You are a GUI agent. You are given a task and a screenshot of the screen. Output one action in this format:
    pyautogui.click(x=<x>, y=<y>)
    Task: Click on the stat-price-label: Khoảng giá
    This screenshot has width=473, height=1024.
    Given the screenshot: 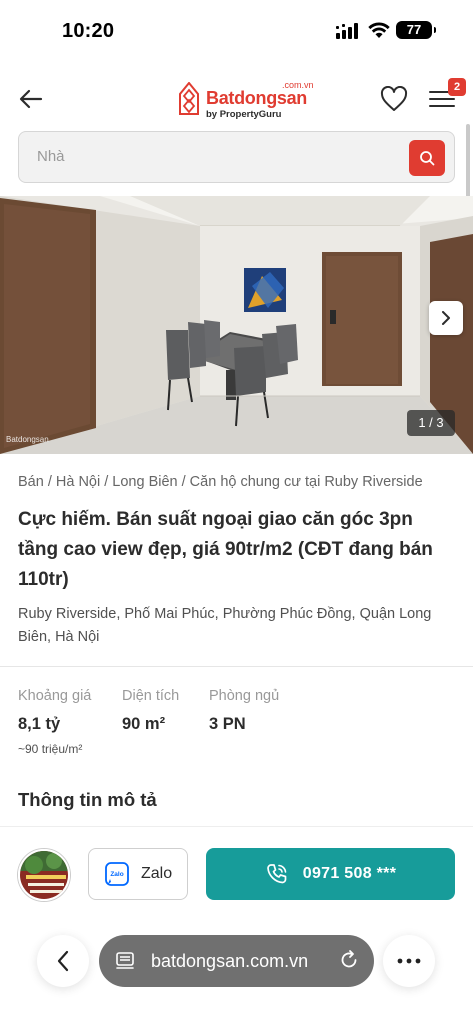 What is the action you would take?
    pyautogui.click(x=55, y=696)
    